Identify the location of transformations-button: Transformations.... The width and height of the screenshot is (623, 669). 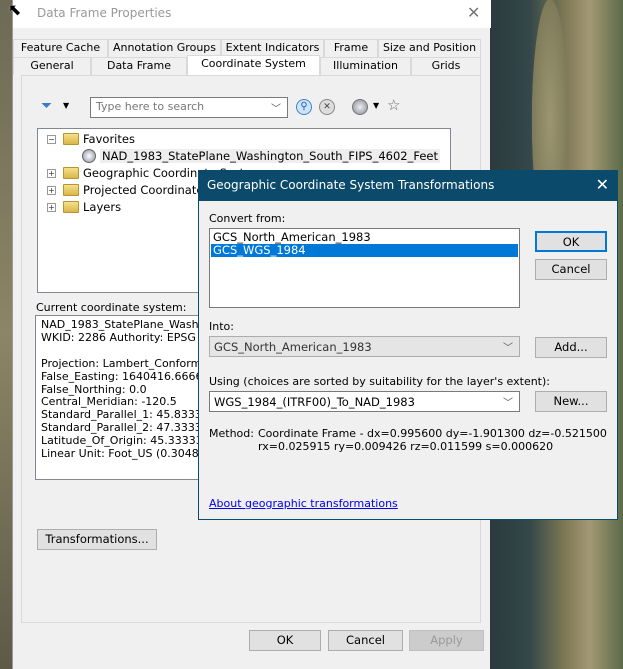
(97, 539).